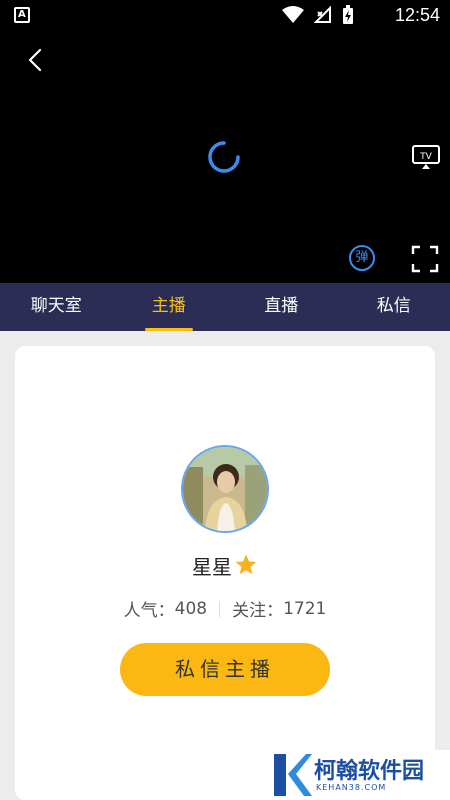 The height and width of the screenshot is (800, 450). What do you see at coordinates (36, 60) in the screenshot?
I see `back-icon` at bounding box center [36, 60].